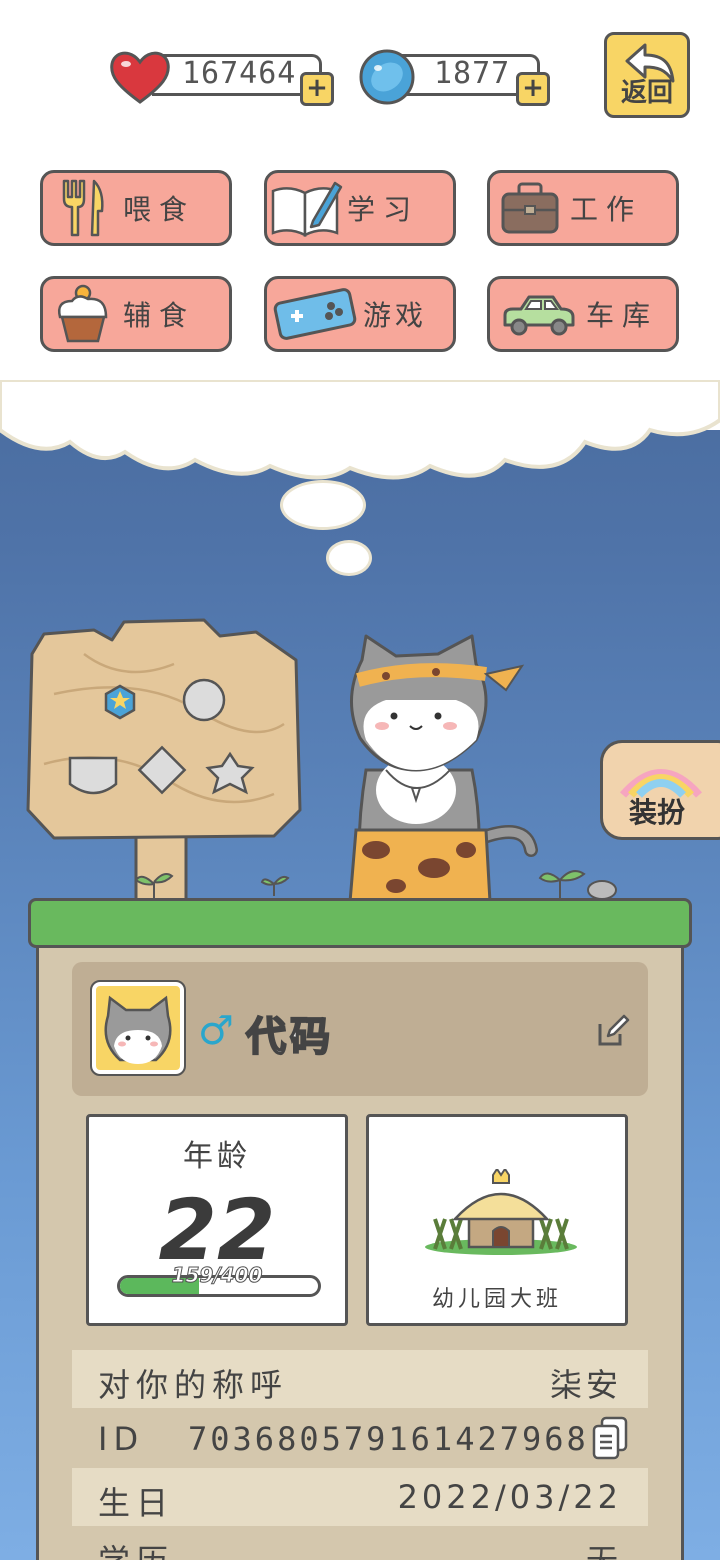 The height and width of the screenshot is (1560, 720). What do you see at coordinates (315, 314) in the screenshot?
I see `gamepad-icon` at bounding box center [315, 314].